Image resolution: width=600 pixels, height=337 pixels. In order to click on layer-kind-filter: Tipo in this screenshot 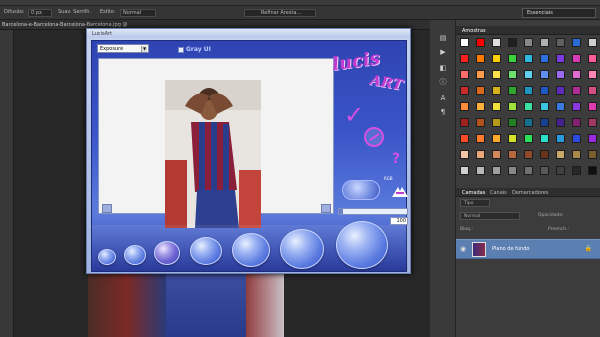, I will do `click(475, 203)`.